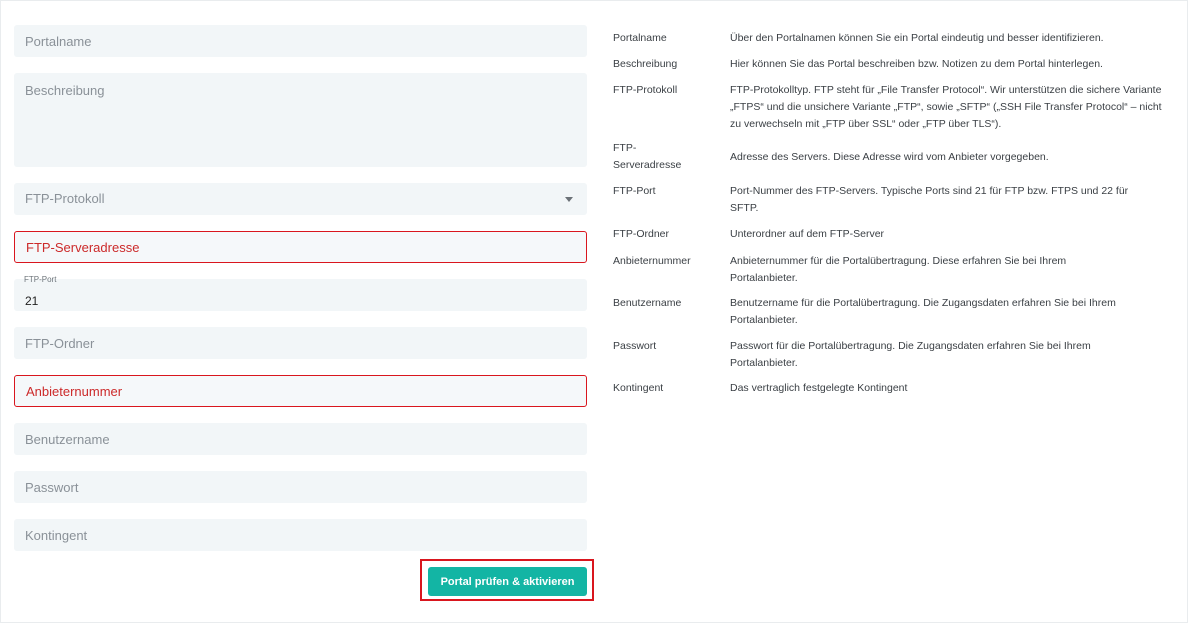 The image size is (1188, 623). I want to click on benutzername-field, so click(300, 439).